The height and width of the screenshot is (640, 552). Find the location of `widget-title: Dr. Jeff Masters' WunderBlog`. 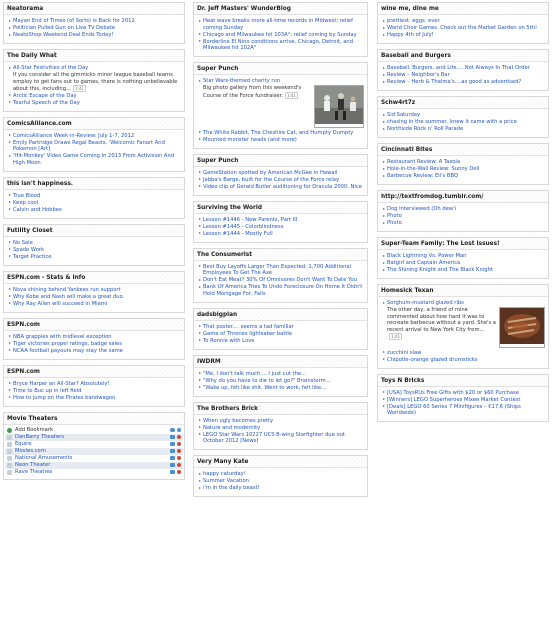

widget-title: Dr. Jeff Masters' WunderBlog is located at coordinates (280, 9).